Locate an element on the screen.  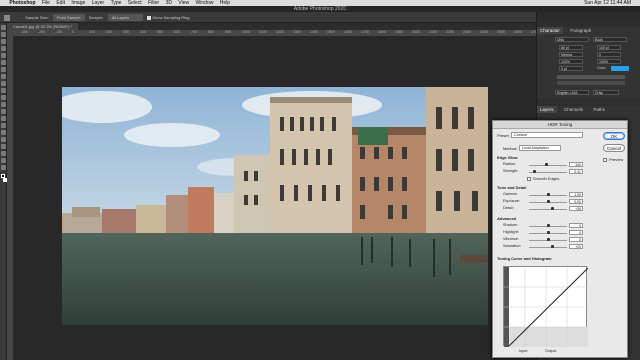
type-tool-icon is located at coordinates (3, 139).